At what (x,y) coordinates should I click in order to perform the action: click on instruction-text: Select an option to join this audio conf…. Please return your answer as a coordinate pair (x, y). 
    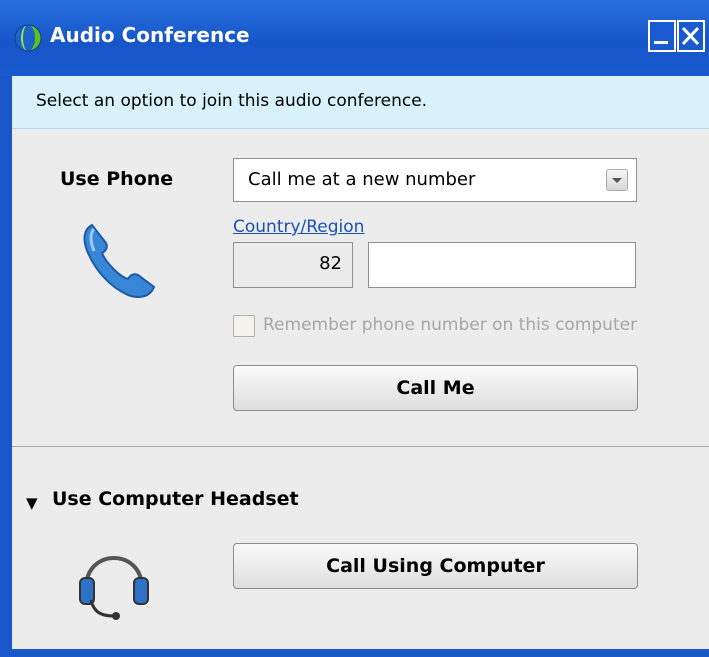
    Looking at the image, I should click on (232, 101).